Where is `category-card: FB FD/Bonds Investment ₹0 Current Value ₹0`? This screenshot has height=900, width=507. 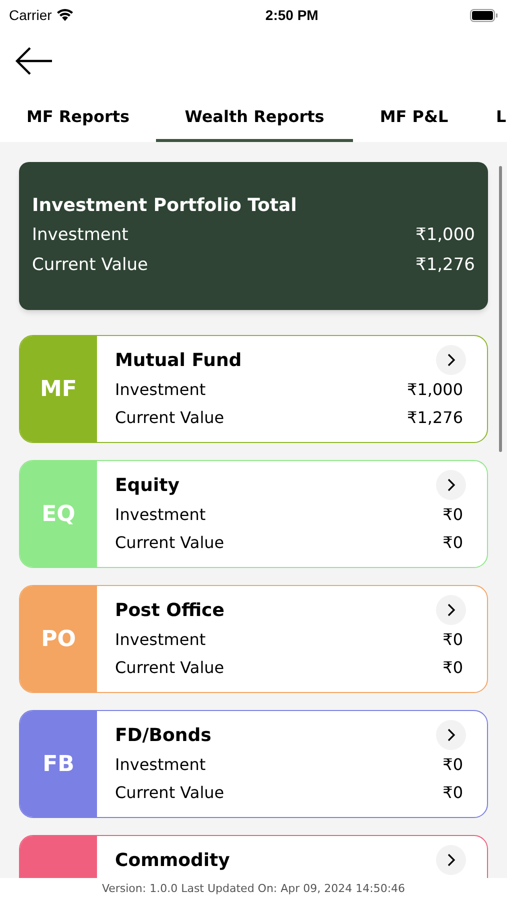
category-card: FB FD/Bonds Investment ₹0 Current Value ₹0 is located at coordinates (253, 764).